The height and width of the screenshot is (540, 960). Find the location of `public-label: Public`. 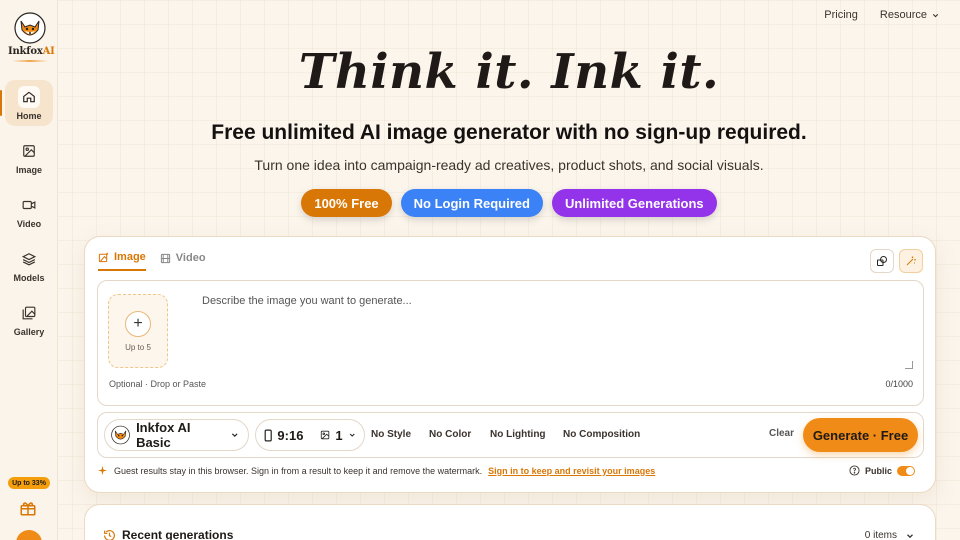

public-label: Public is located at coordinates (878, 470).